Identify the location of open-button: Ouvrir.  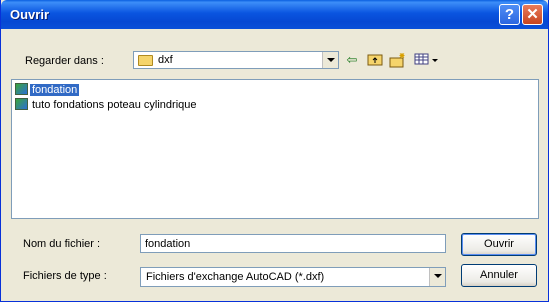
(499, 244).